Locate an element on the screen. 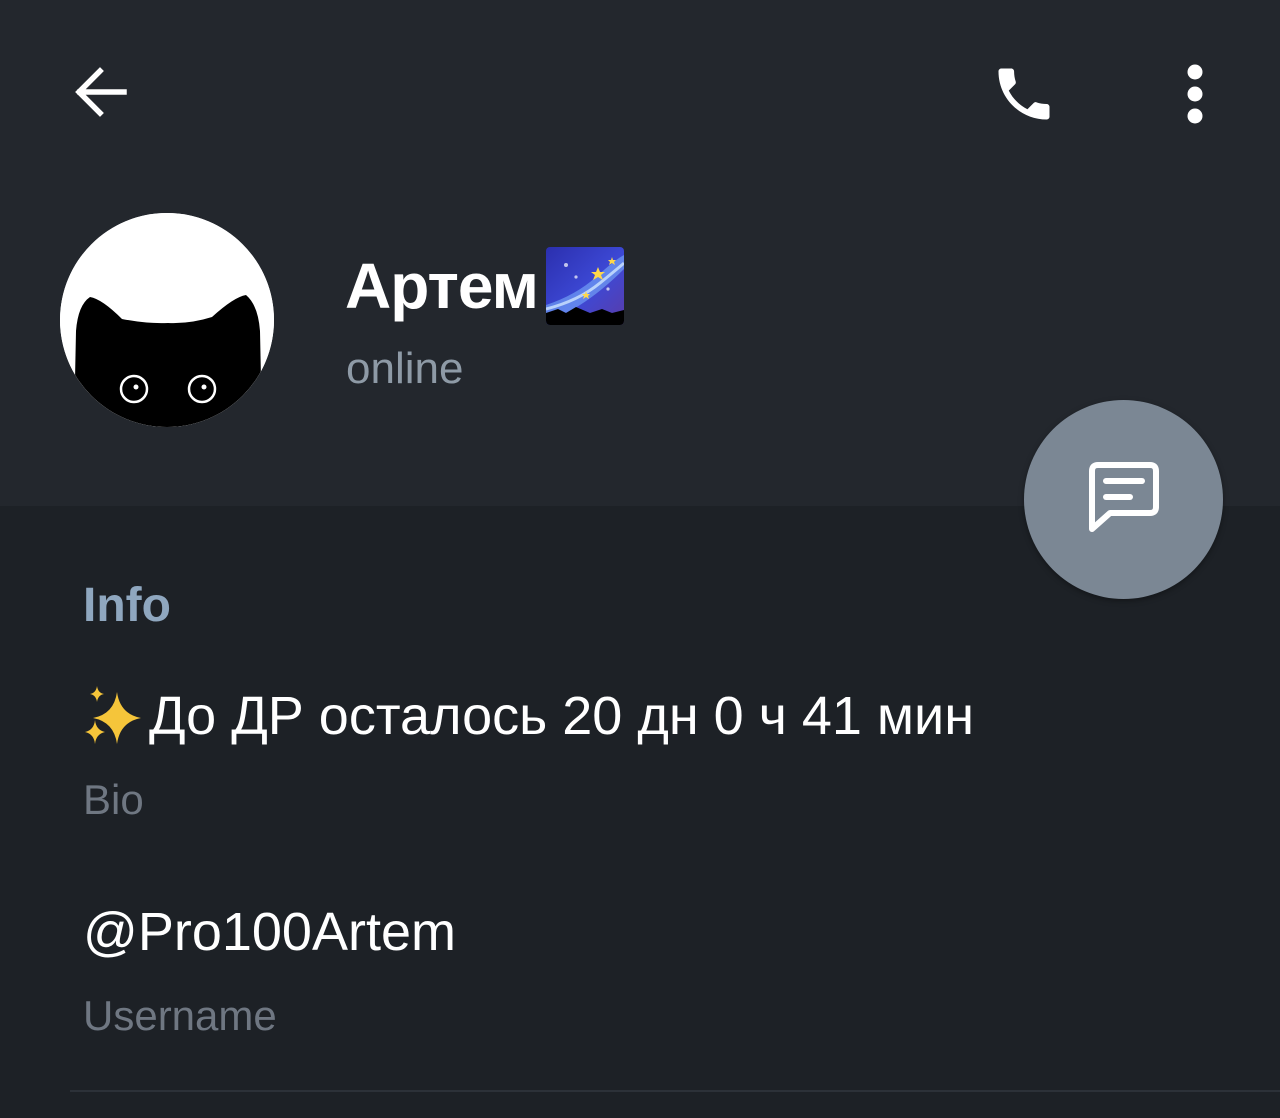  cat-avatar-image is located at coordinates (167, 320).